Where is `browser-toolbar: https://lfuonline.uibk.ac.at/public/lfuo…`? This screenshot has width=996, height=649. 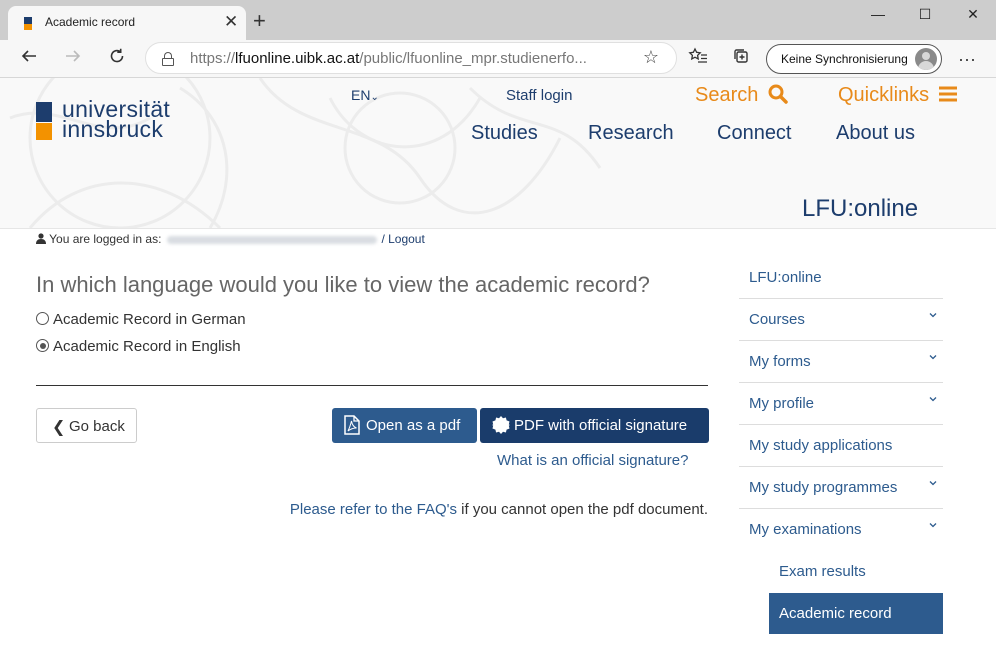 browser-toolbar: https://lfuonline.uibk.ac.at/public/lfuo… is located at coordinates (498, 59).